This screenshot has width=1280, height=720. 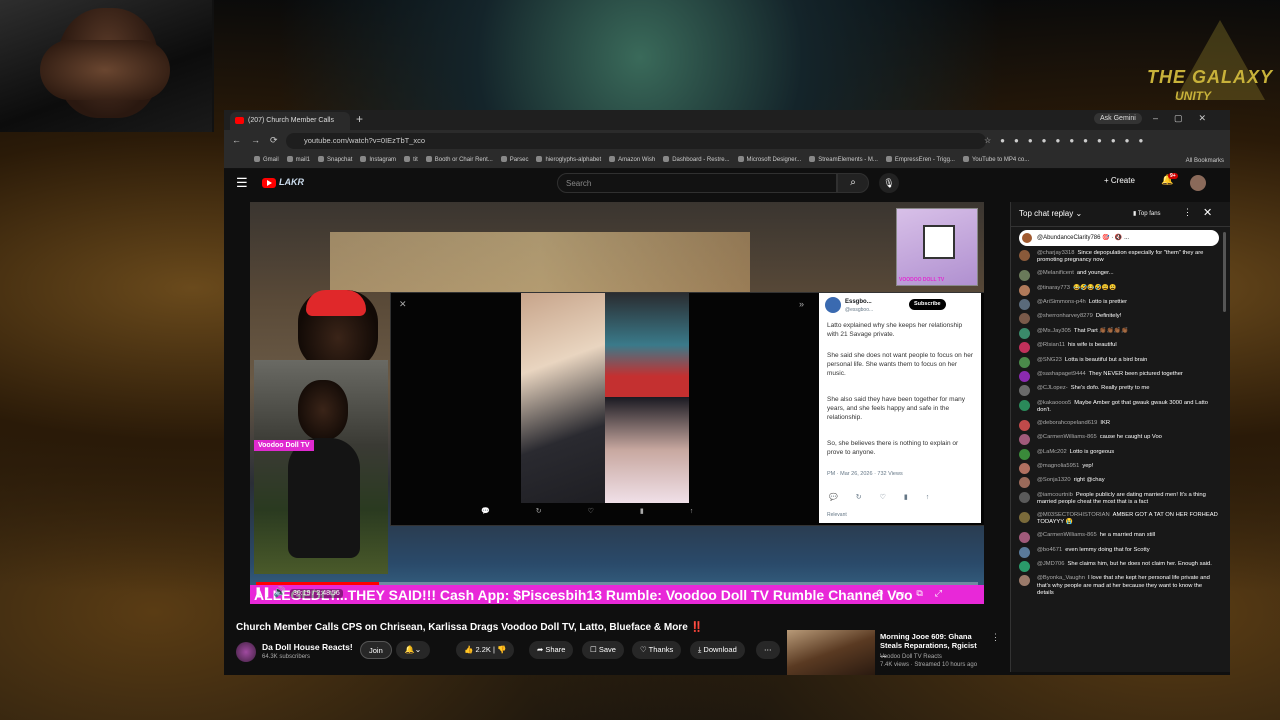 I want to click on house-icon, so click(x=939, y=242).